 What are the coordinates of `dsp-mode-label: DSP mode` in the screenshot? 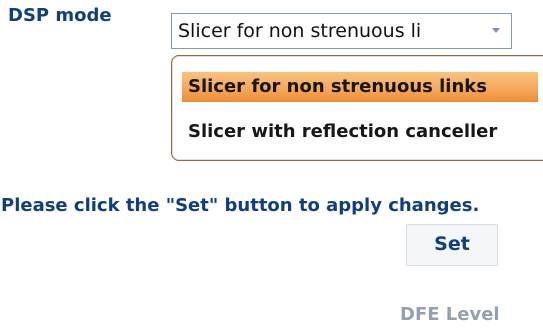 It's located at (60, 15).